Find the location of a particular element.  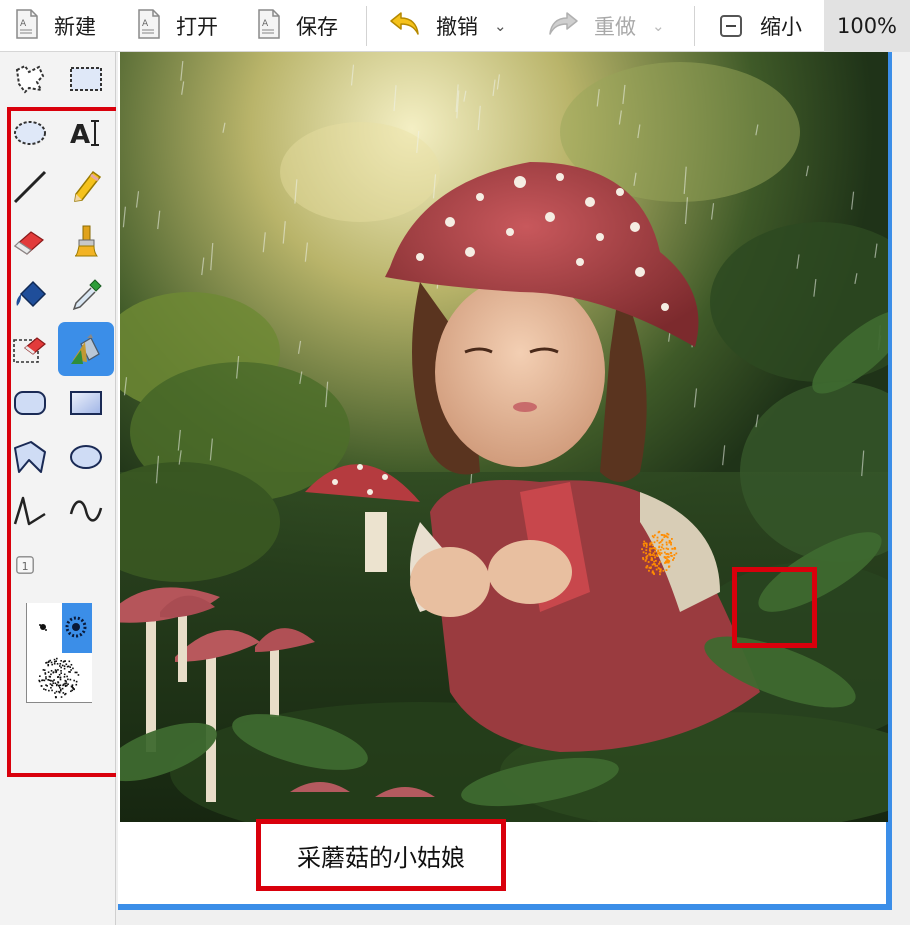

polygon-icon is located at coordinates (30, 457).